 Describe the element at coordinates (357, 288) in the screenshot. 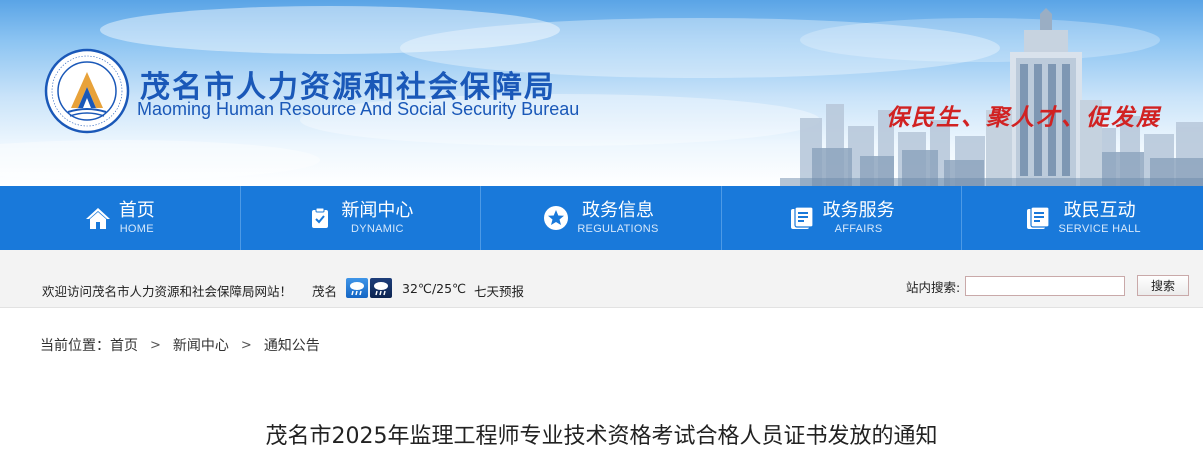

I see `rain-day-icon` at that location.